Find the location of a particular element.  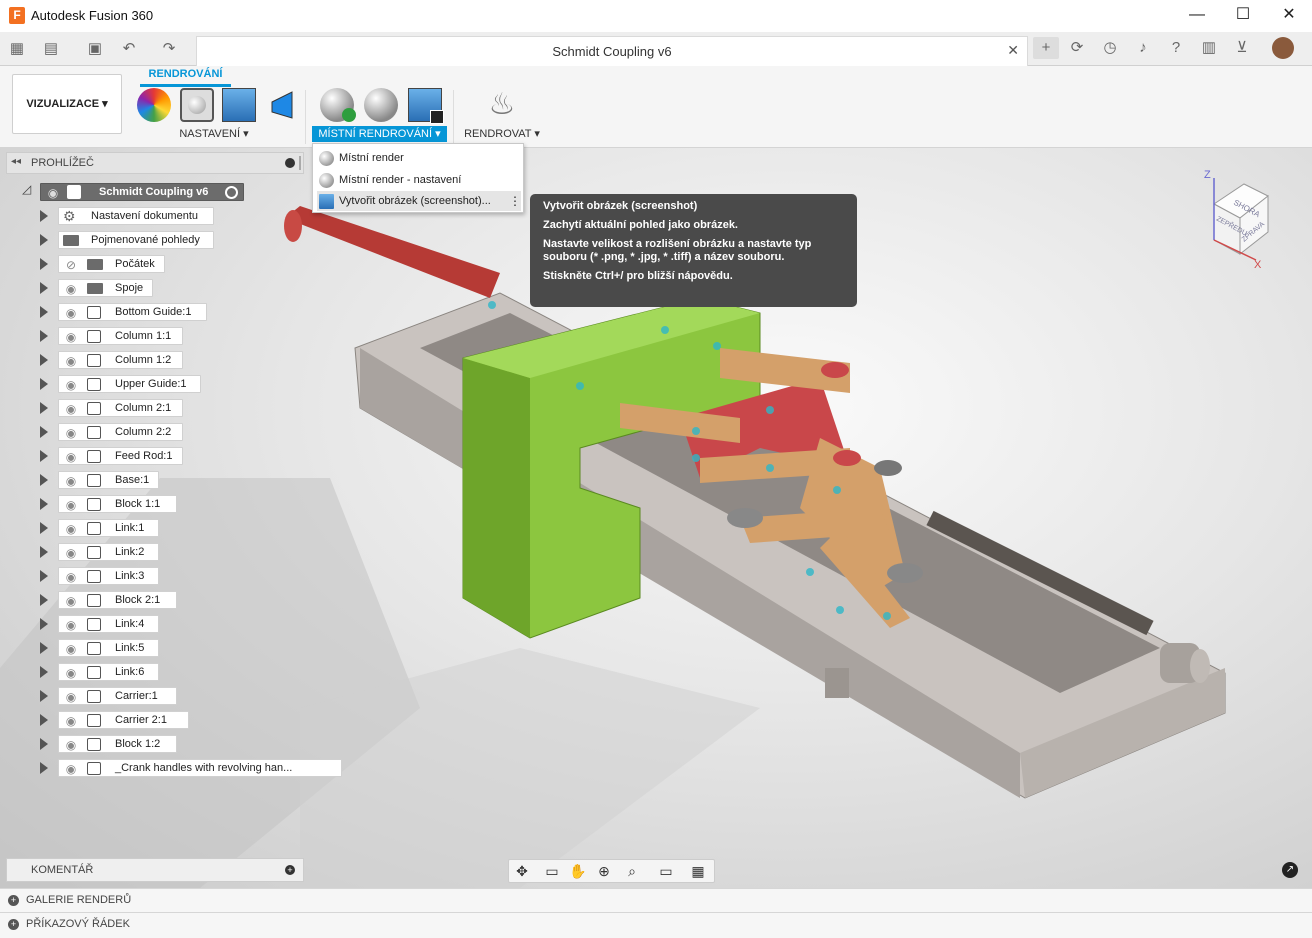

tree-node-chip: ◉ Column 2:1 is located at coordinates (120, 408).